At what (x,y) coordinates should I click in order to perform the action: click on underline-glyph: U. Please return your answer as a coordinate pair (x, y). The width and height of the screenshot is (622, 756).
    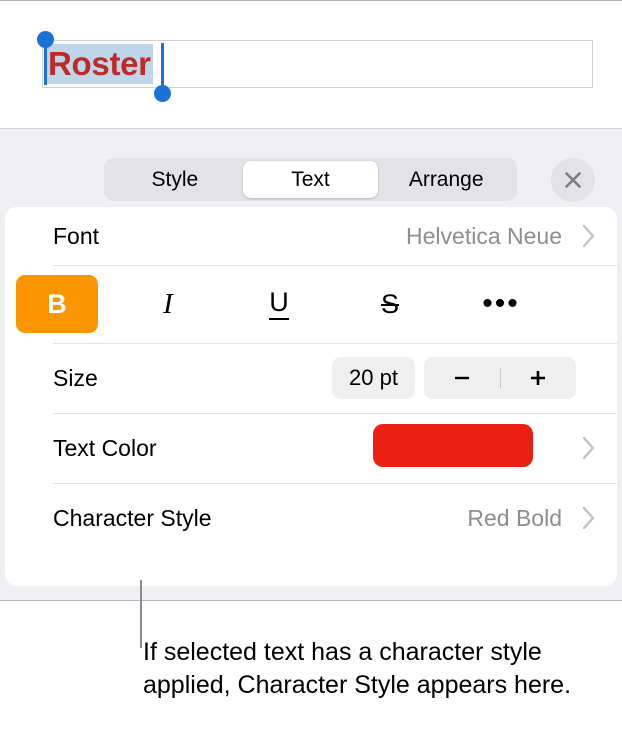
    Looking at the image, I should click on (279, 304).